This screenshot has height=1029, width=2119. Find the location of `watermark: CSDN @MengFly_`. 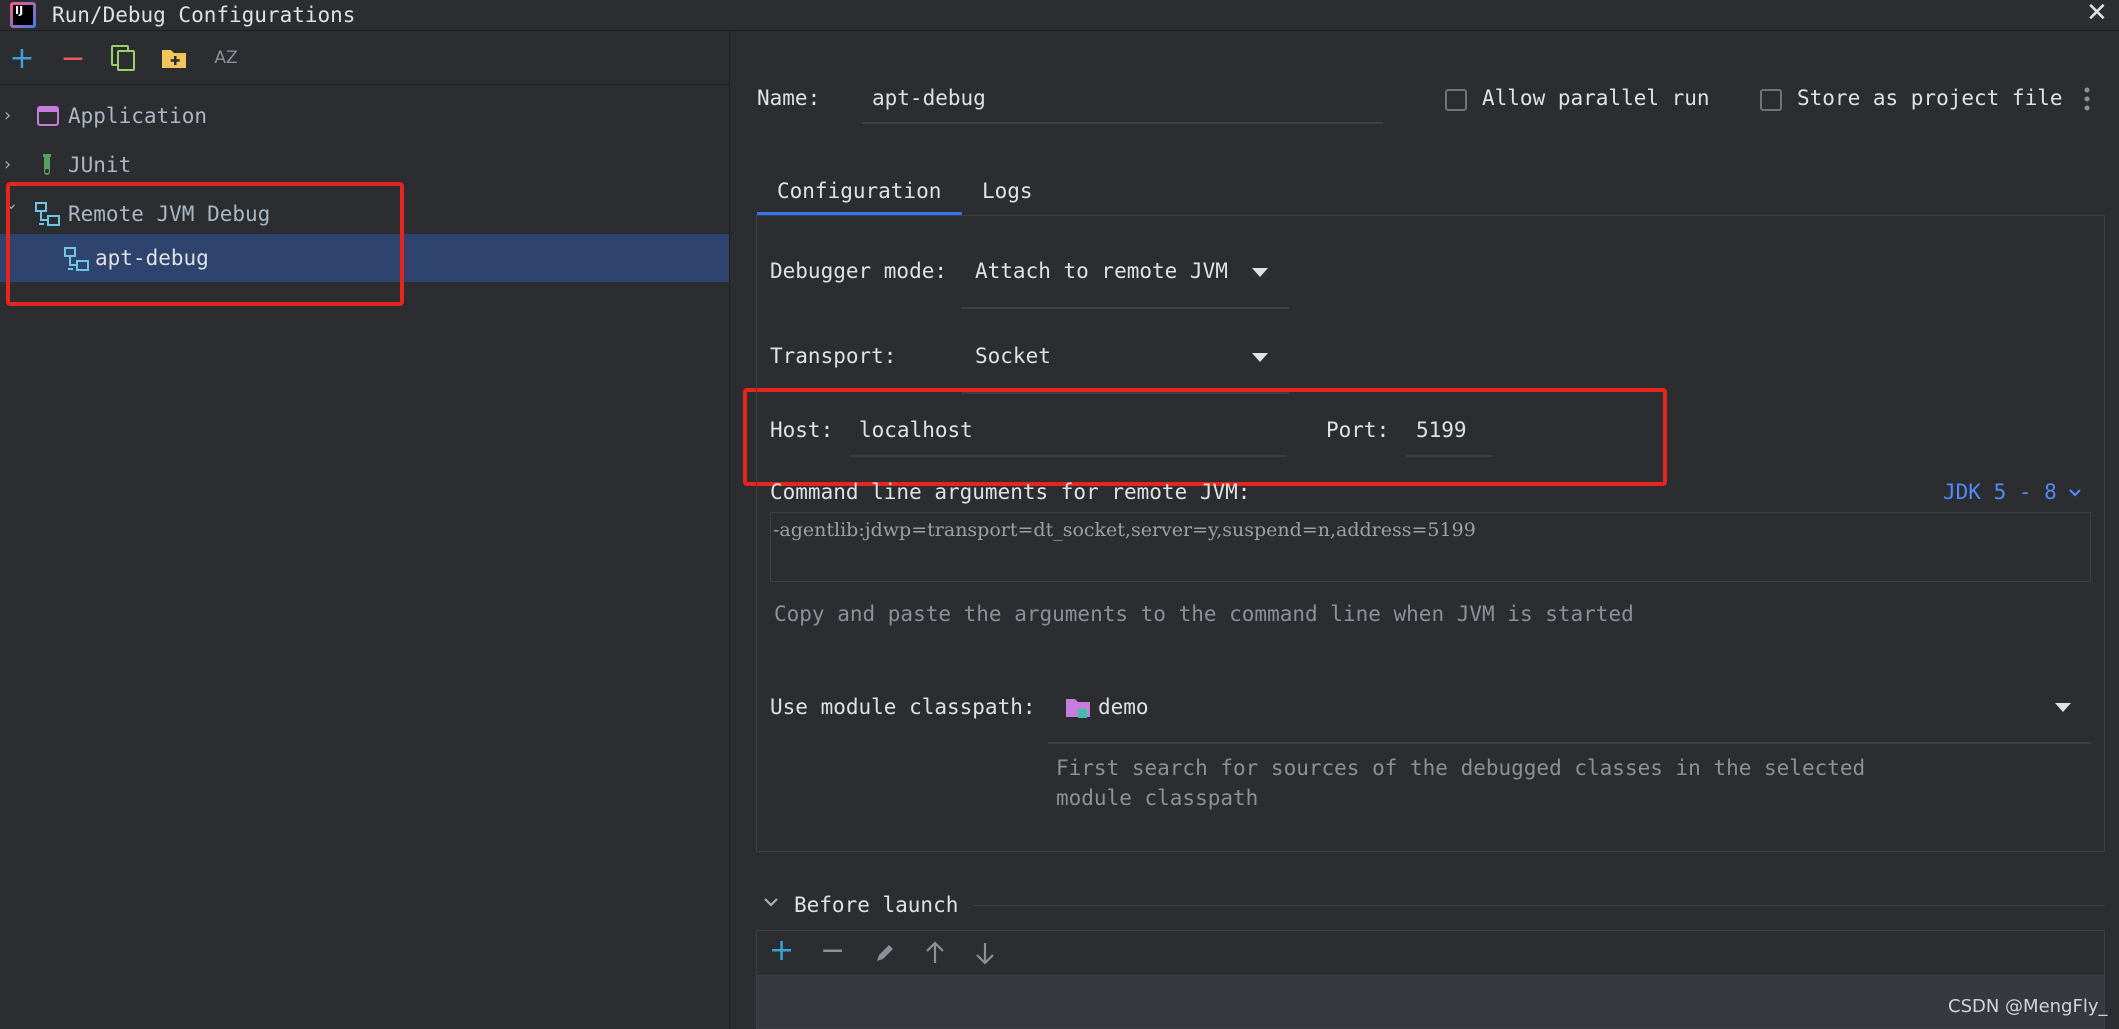

watermark: CSDN @MengFly_ is located at coordinates (2028, 1006).